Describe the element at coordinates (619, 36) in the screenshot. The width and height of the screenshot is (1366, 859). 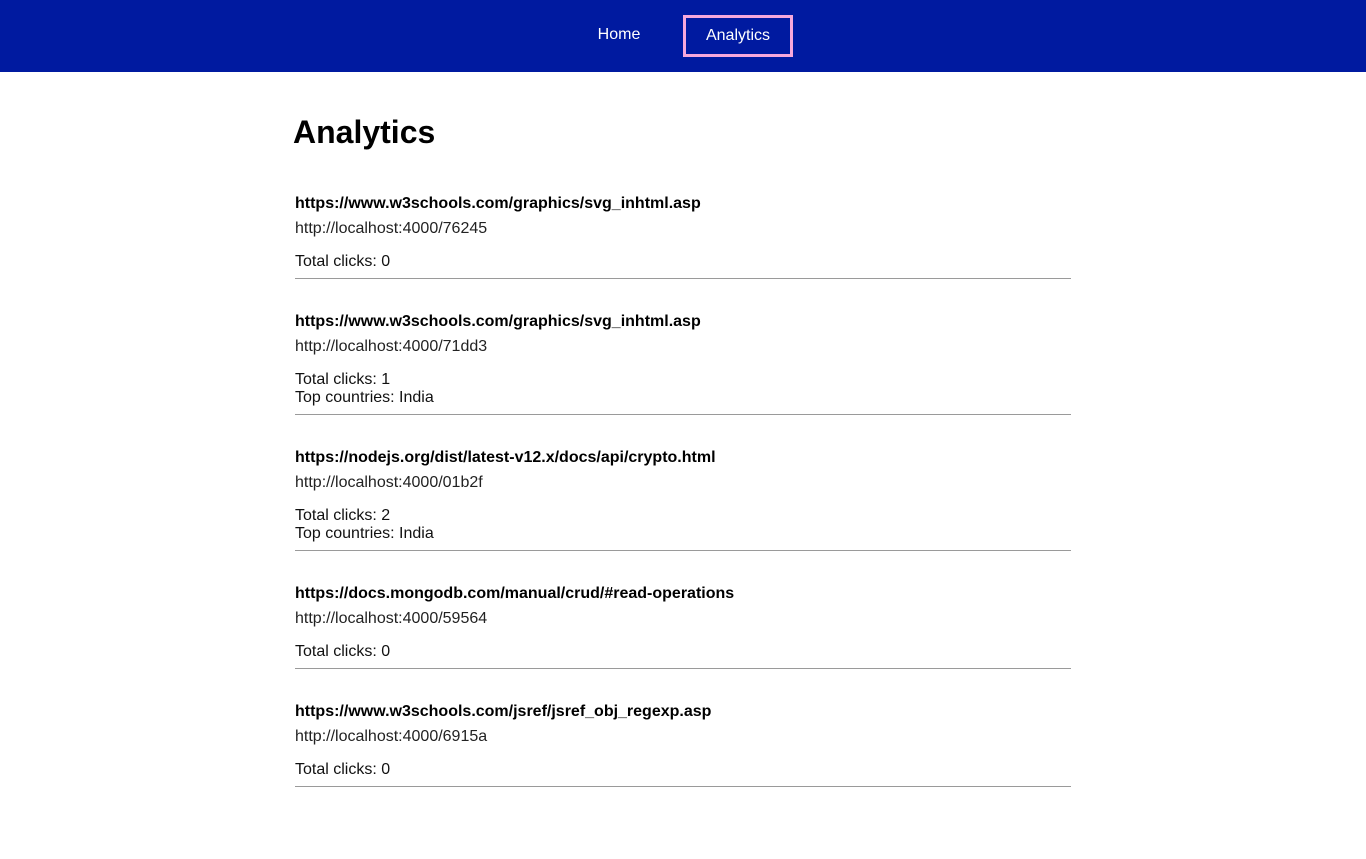
I see `nav-home-link: Home` at that location.